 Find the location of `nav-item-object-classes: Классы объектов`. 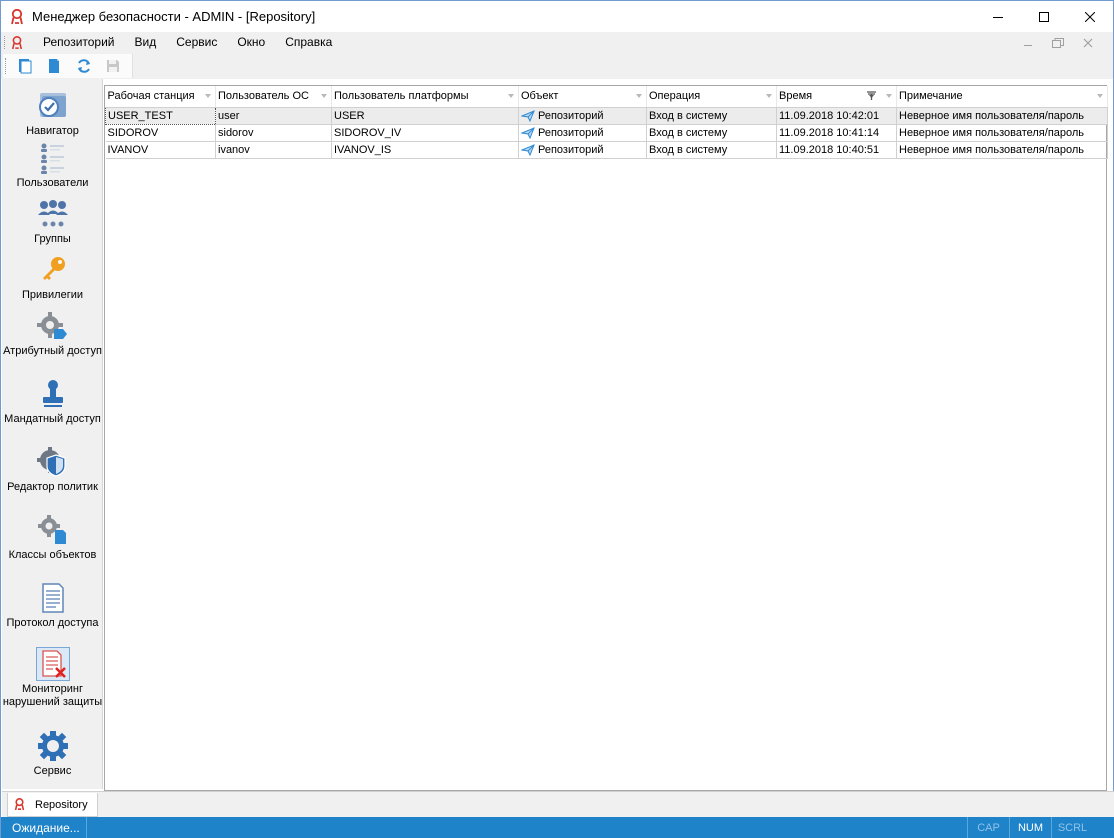

nav-item-object-classes: Классы объектов is located at coordinates (52, 537).